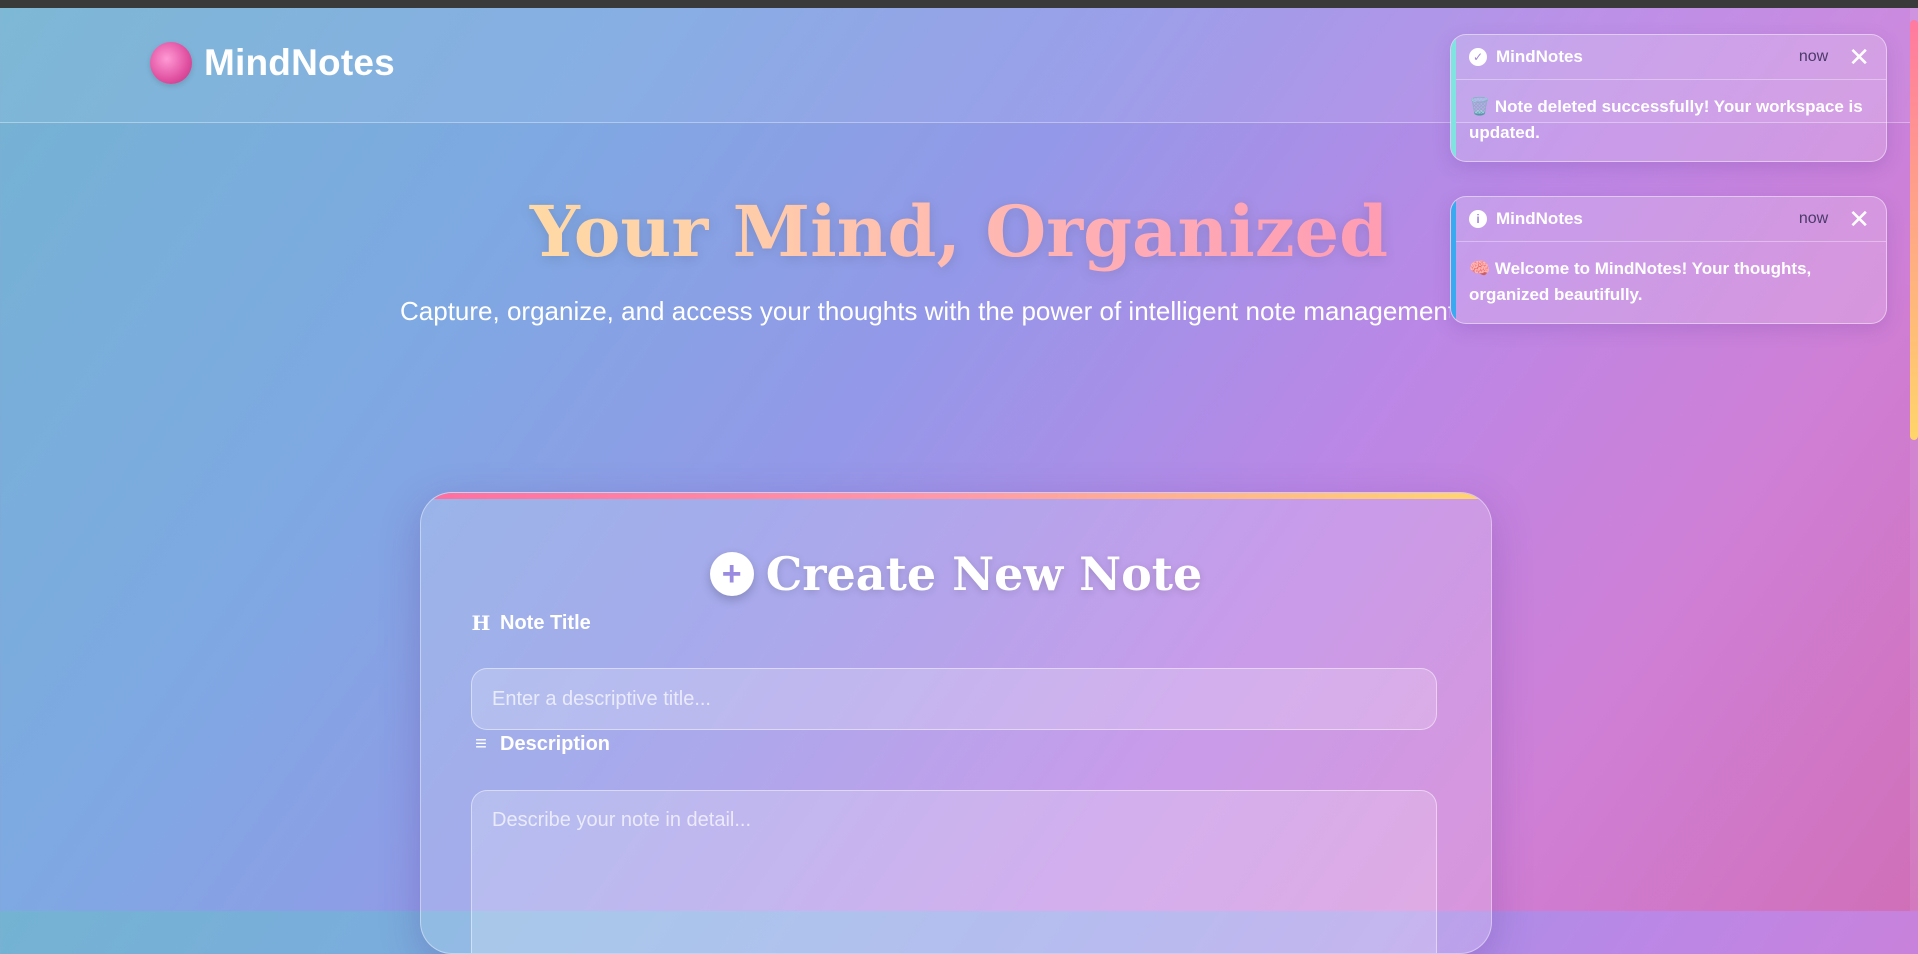 The width and height of the screenshot is (1918, 954). What do you see at coordinates (1668, 57) in the screenshot?
I see `toast-header: ✓ MindNotes now ✕` at bounding box center [1668, 57].